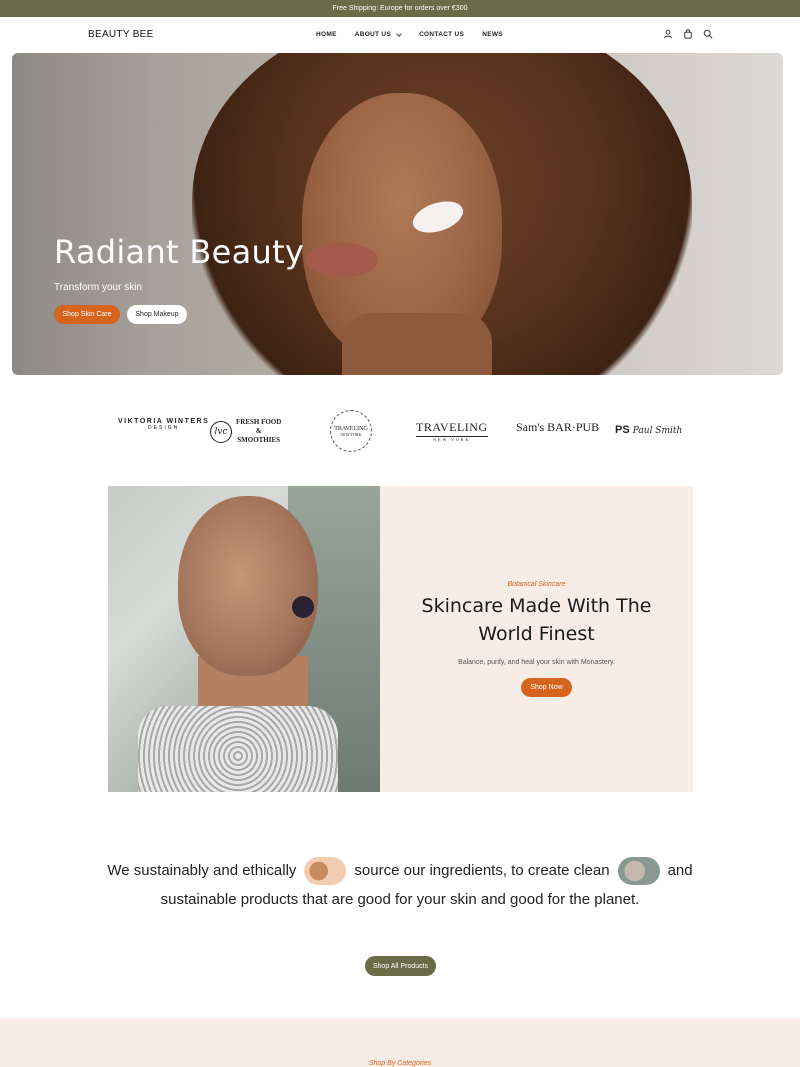 This screenshot has height=1067, width=800. What do you see at coordinates (452, 439) in the screenshot?
I see `brand-traveling-sub: NEW YORK` at bounding box center [452, 439].